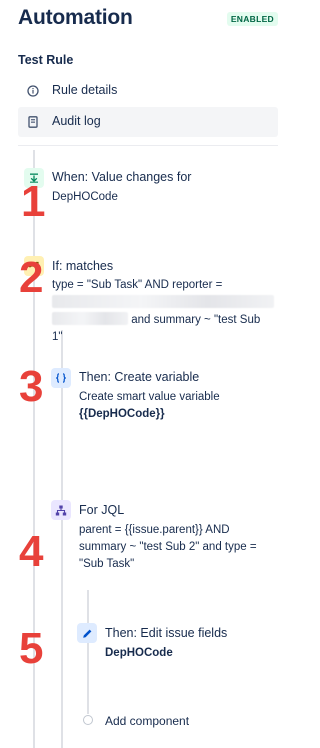  What do you see at coordinates (83, 266) in the screenshot?
I see `component-title: If: matches` at bounding box center [83, 266].